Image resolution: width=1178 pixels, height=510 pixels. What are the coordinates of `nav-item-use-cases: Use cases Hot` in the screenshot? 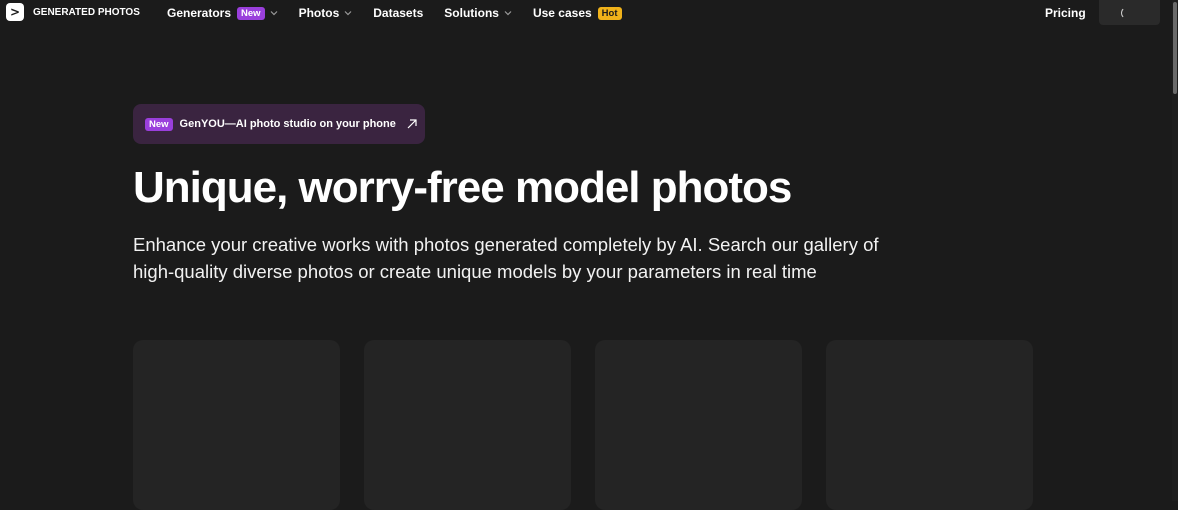 It's located at (577, 13).